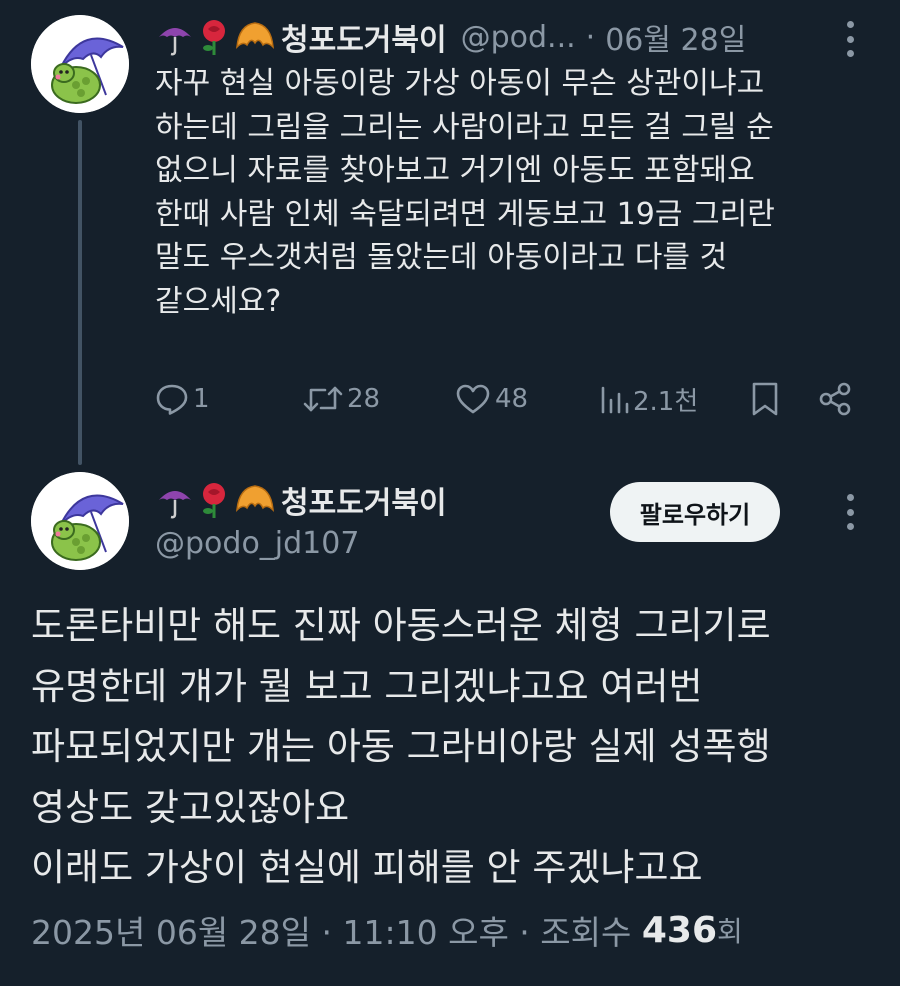  I want to click on tweet-text-line: 말도 우스갯처럼 돌았는데 아동이라고 다를 것, so click(441, 257).